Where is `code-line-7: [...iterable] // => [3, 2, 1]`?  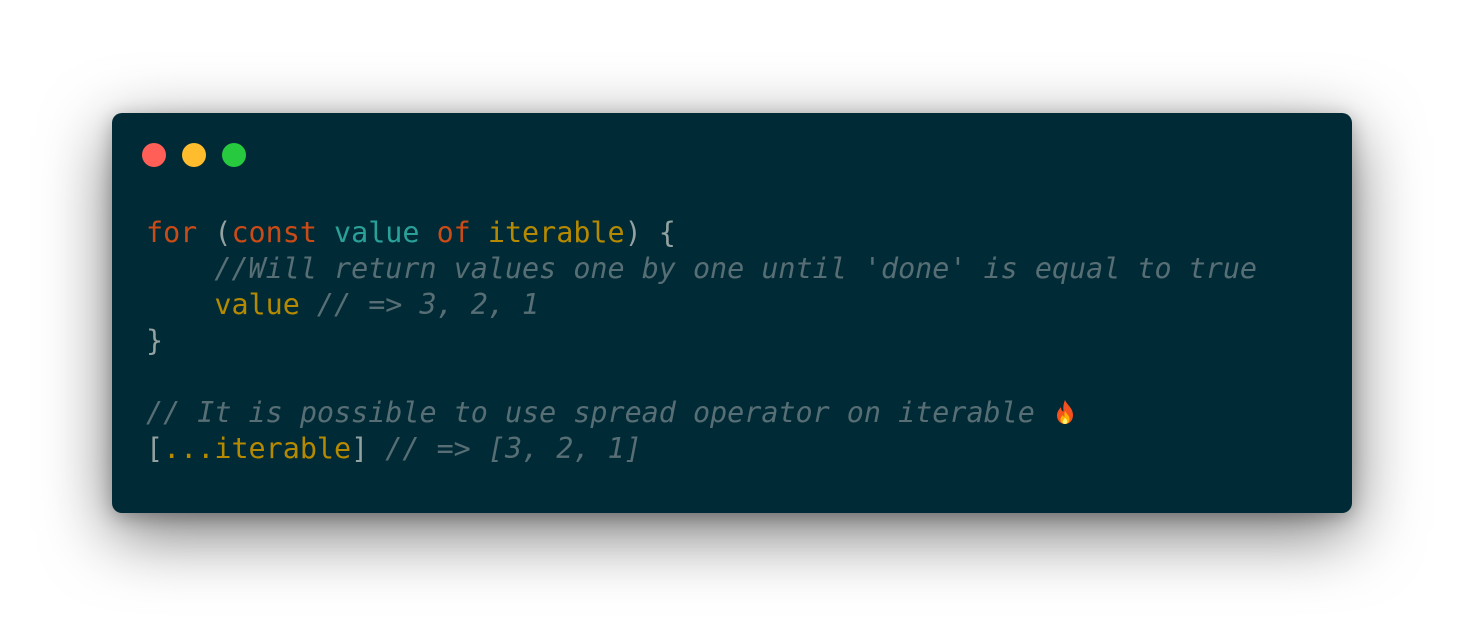
code-line-7: [...iterable] // => [3, 2, 1] is located at coordinates (701, 449).